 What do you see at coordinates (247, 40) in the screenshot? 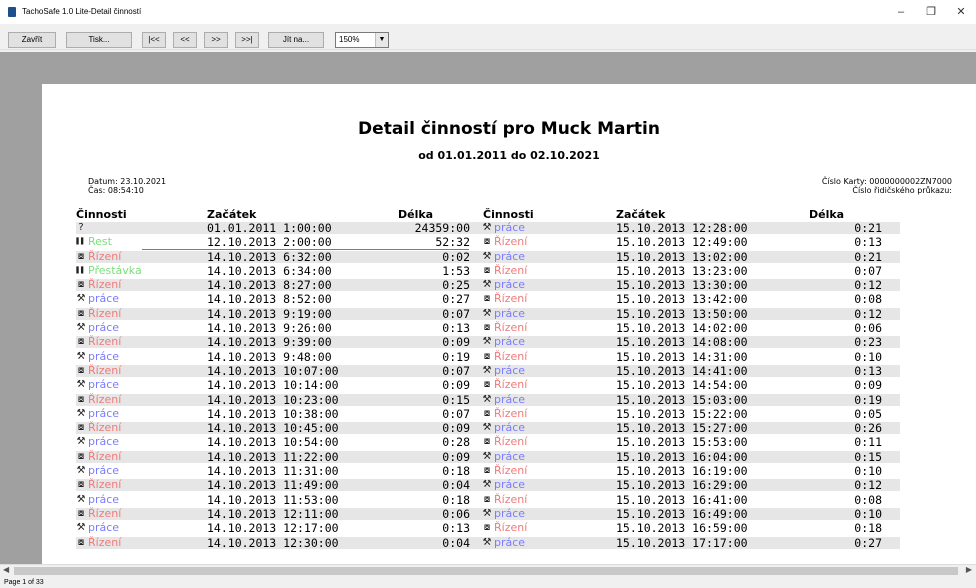
I see `last-page-button: >>|` at bounding box center [247, 40].